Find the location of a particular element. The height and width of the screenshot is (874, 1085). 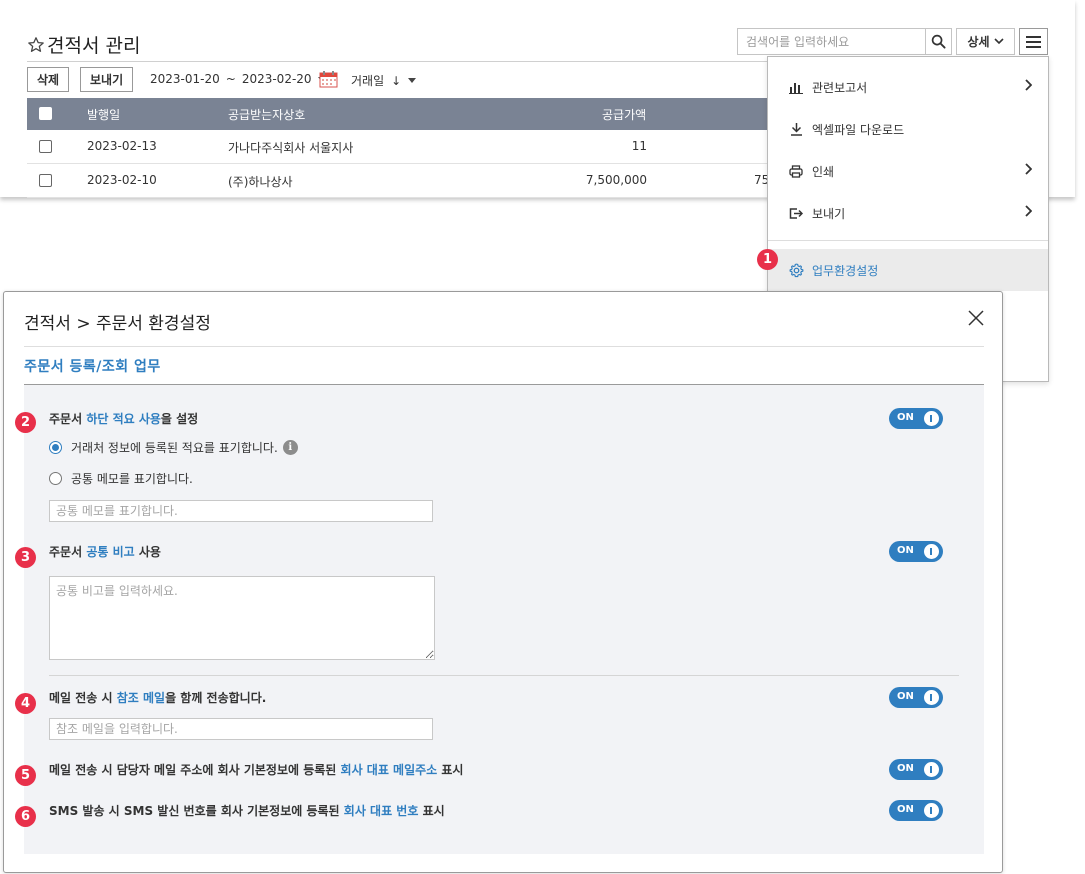

cc-mail-toggle: ON is located at coordinates (916, 697).